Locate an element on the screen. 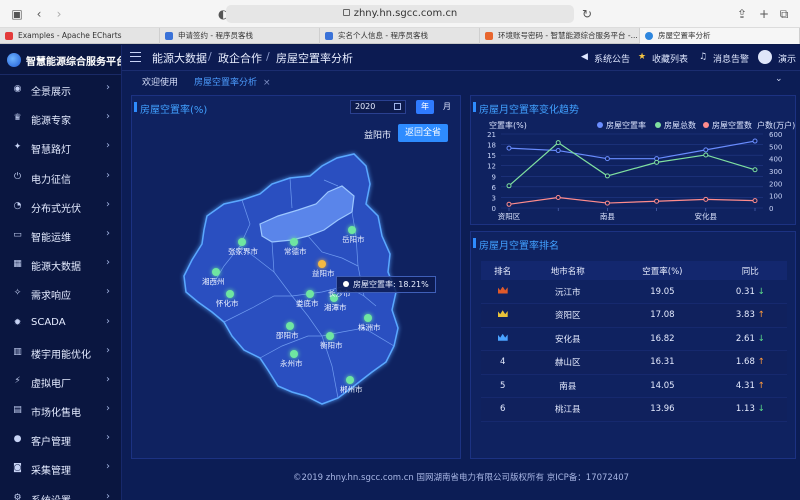 Image resolution: width=800 pixels, height=500 pixels. crown-icon is located at coordinates (502, 314).